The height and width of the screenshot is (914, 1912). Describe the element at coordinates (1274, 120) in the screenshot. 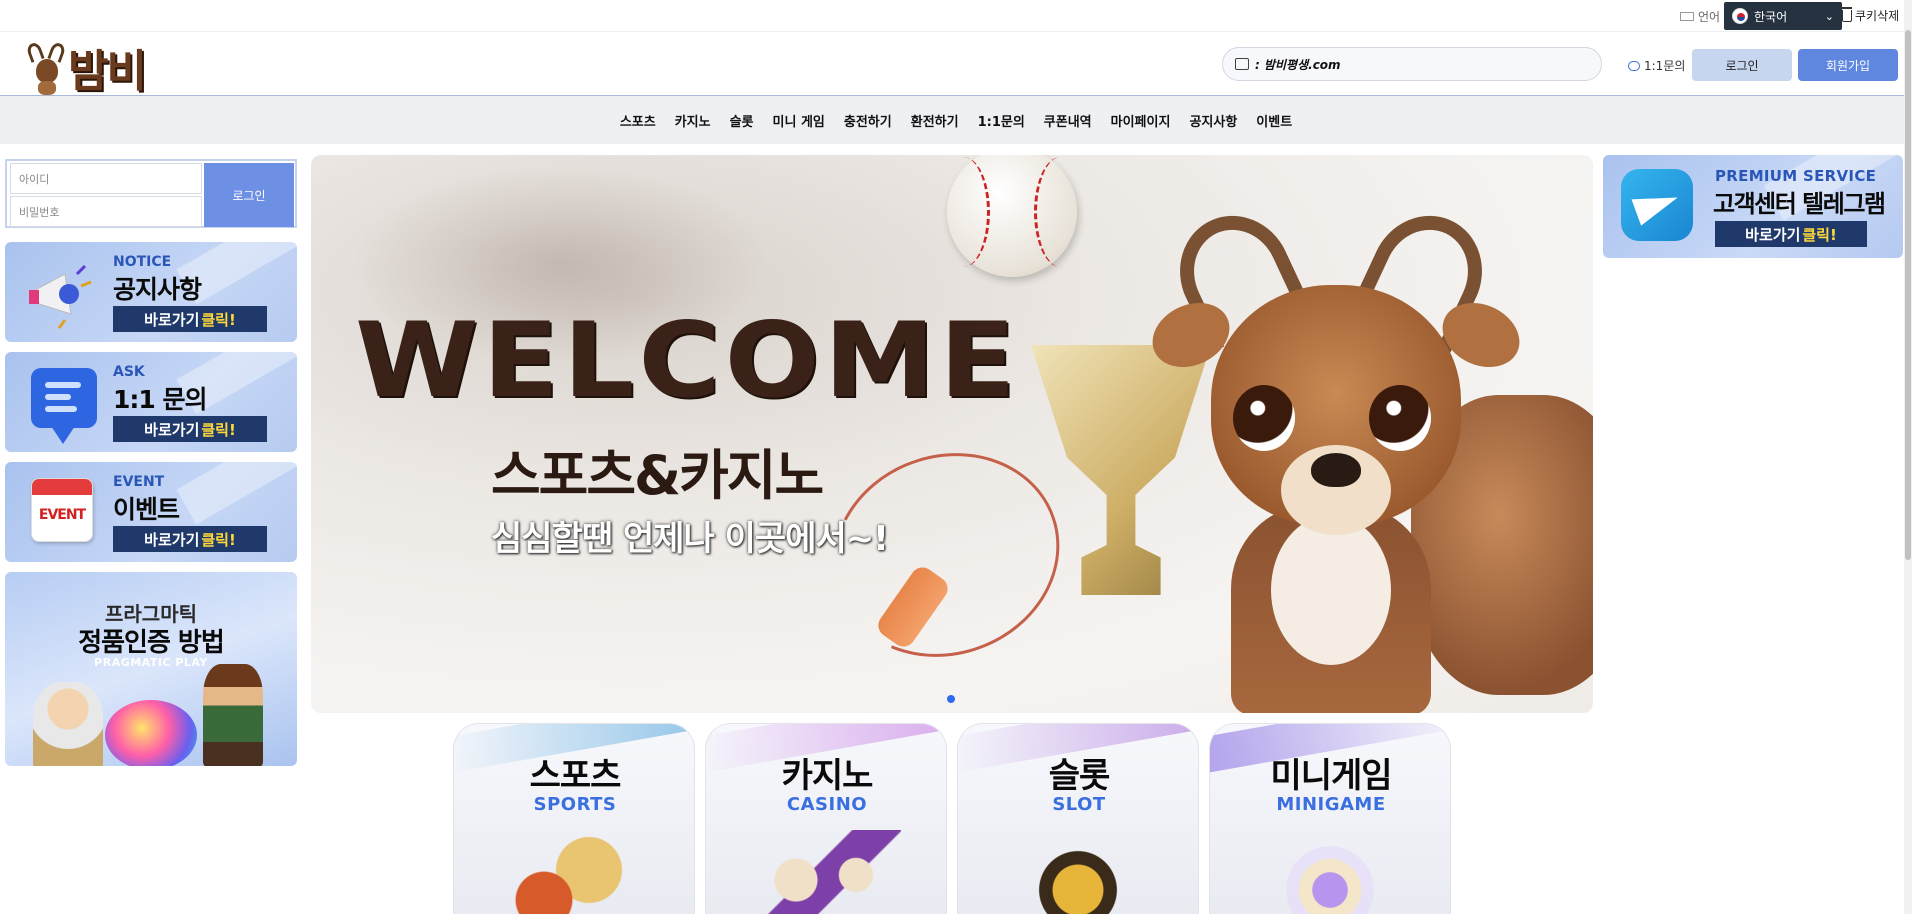

I see `nav-item-event: 이벤트` at that location.